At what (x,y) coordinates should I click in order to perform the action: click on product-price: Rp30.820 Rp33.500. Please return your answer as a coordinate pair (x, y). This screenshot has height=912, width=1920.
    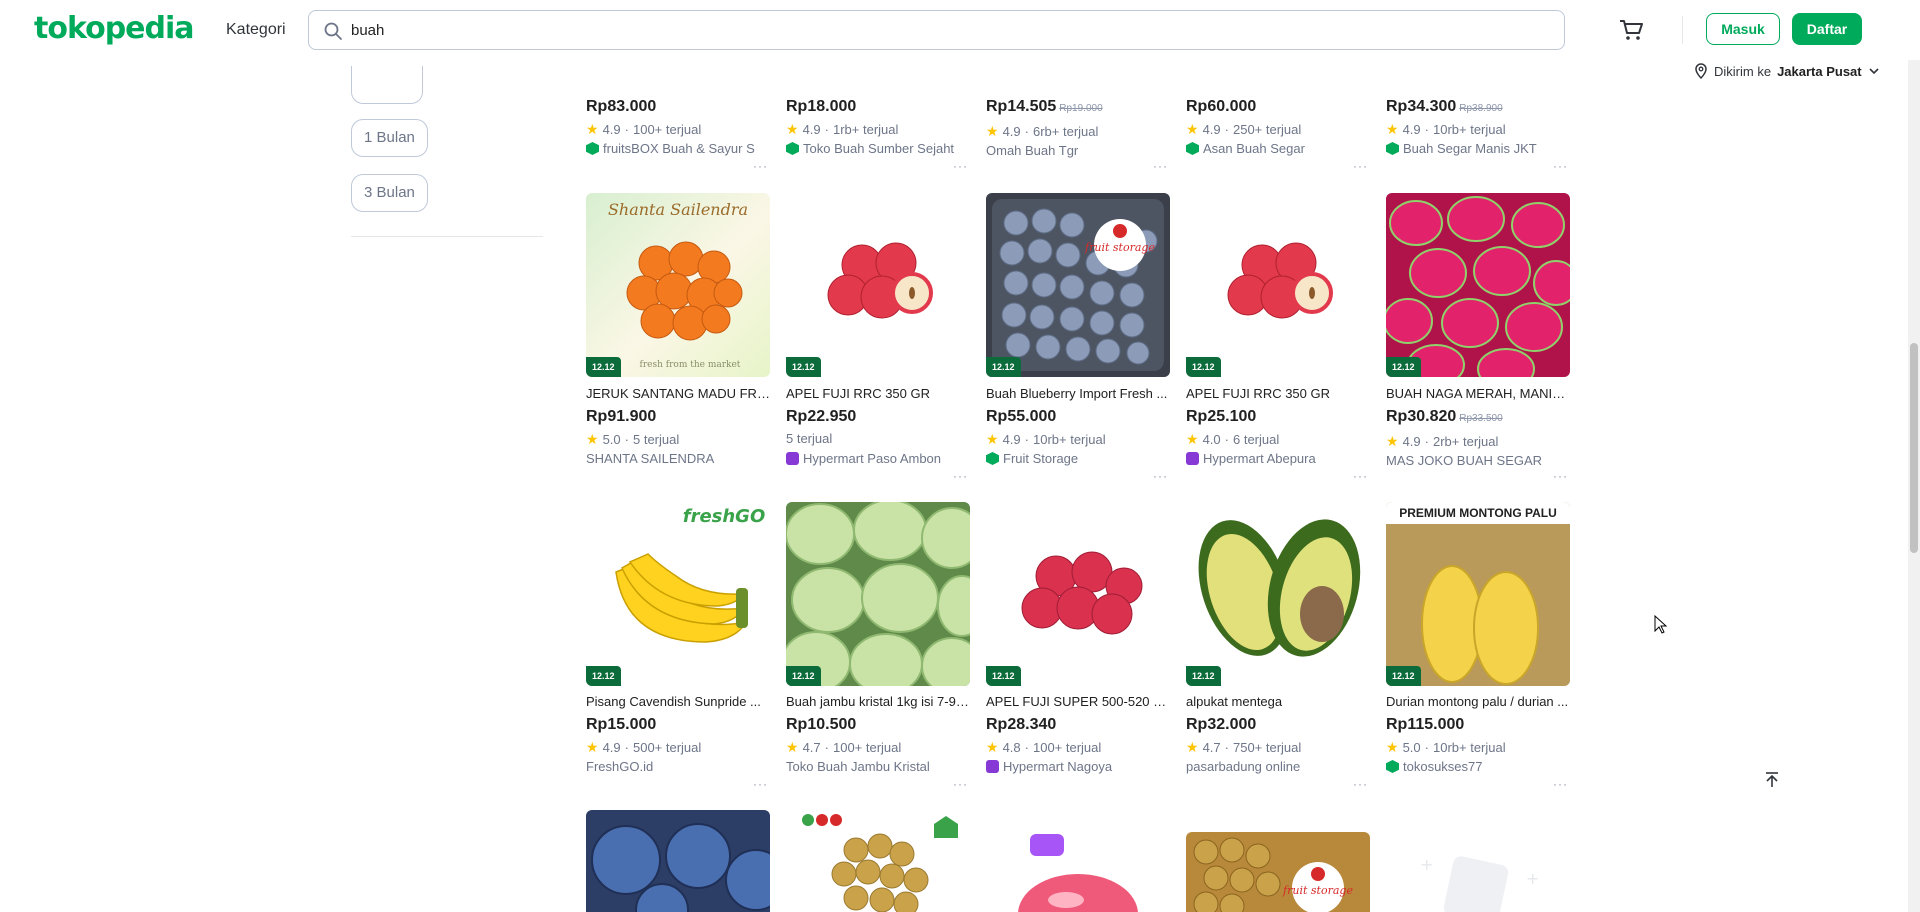
    Looking at the image, I should click on (1444, 417).